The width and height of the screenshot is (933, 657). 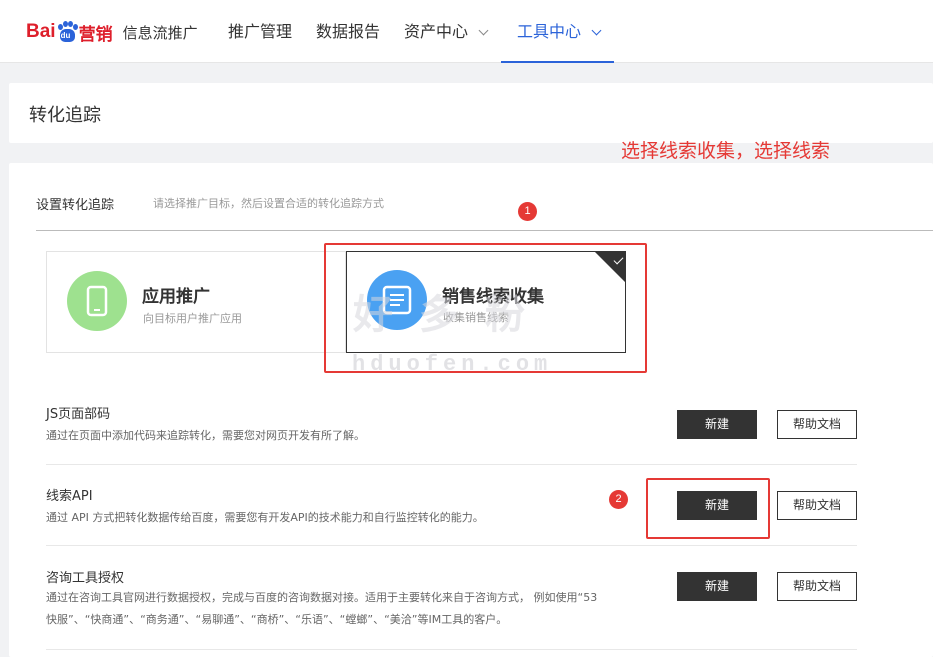 What do you see at coordinates (78, 414) in the screenshot?
I see `method-title: JS页面部码` at bounding box center [78, 414].